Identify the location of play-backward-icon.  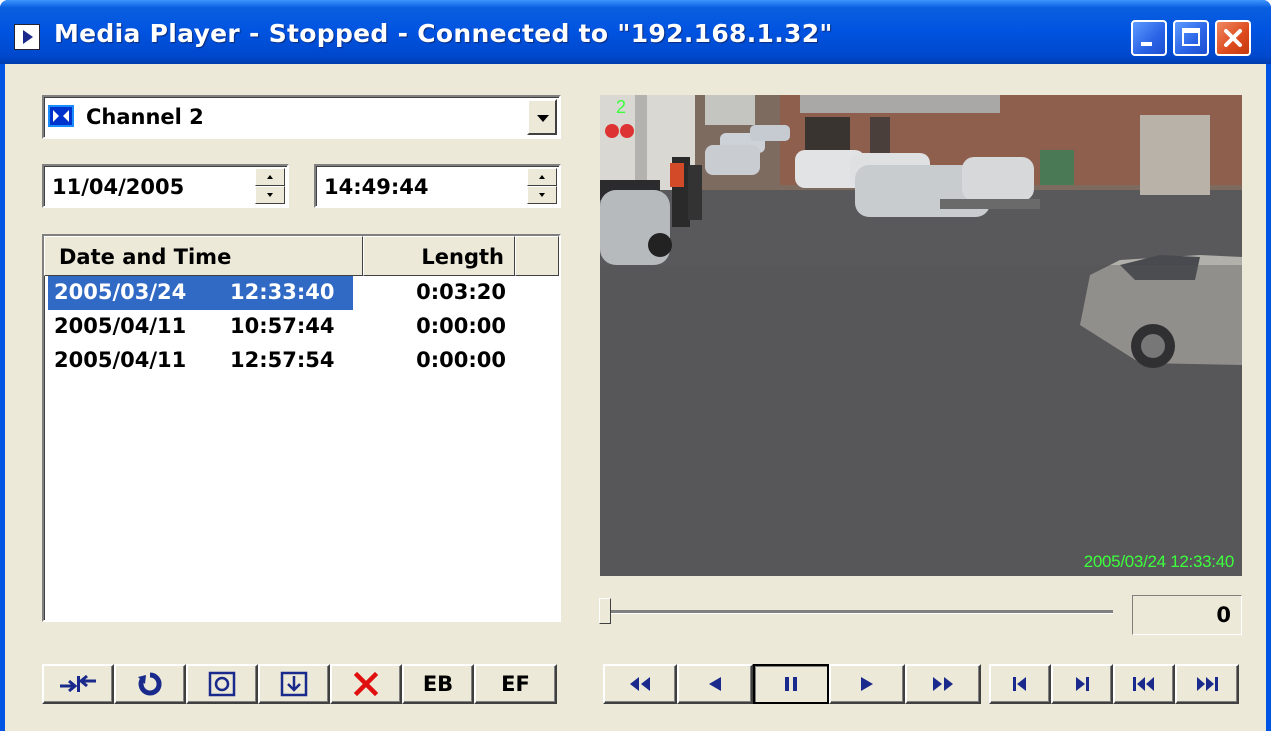
(715, 684).